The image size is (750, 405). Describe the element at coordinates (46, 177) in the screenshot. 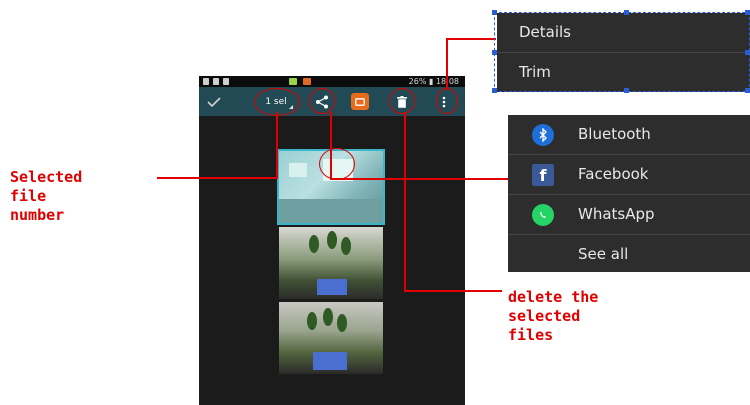

I see `annotation-line-text: Selected` at that location.